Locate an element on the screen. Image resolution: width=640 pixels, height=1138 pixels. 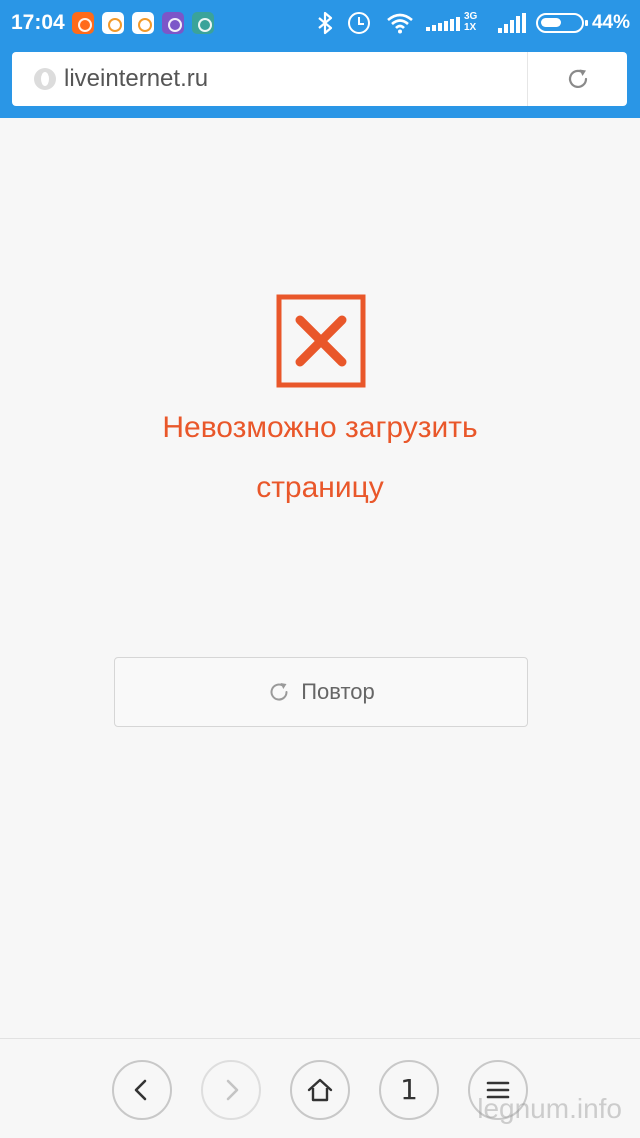
mobile-data-icon: 3G 1X is located at coordinates (455, 23).